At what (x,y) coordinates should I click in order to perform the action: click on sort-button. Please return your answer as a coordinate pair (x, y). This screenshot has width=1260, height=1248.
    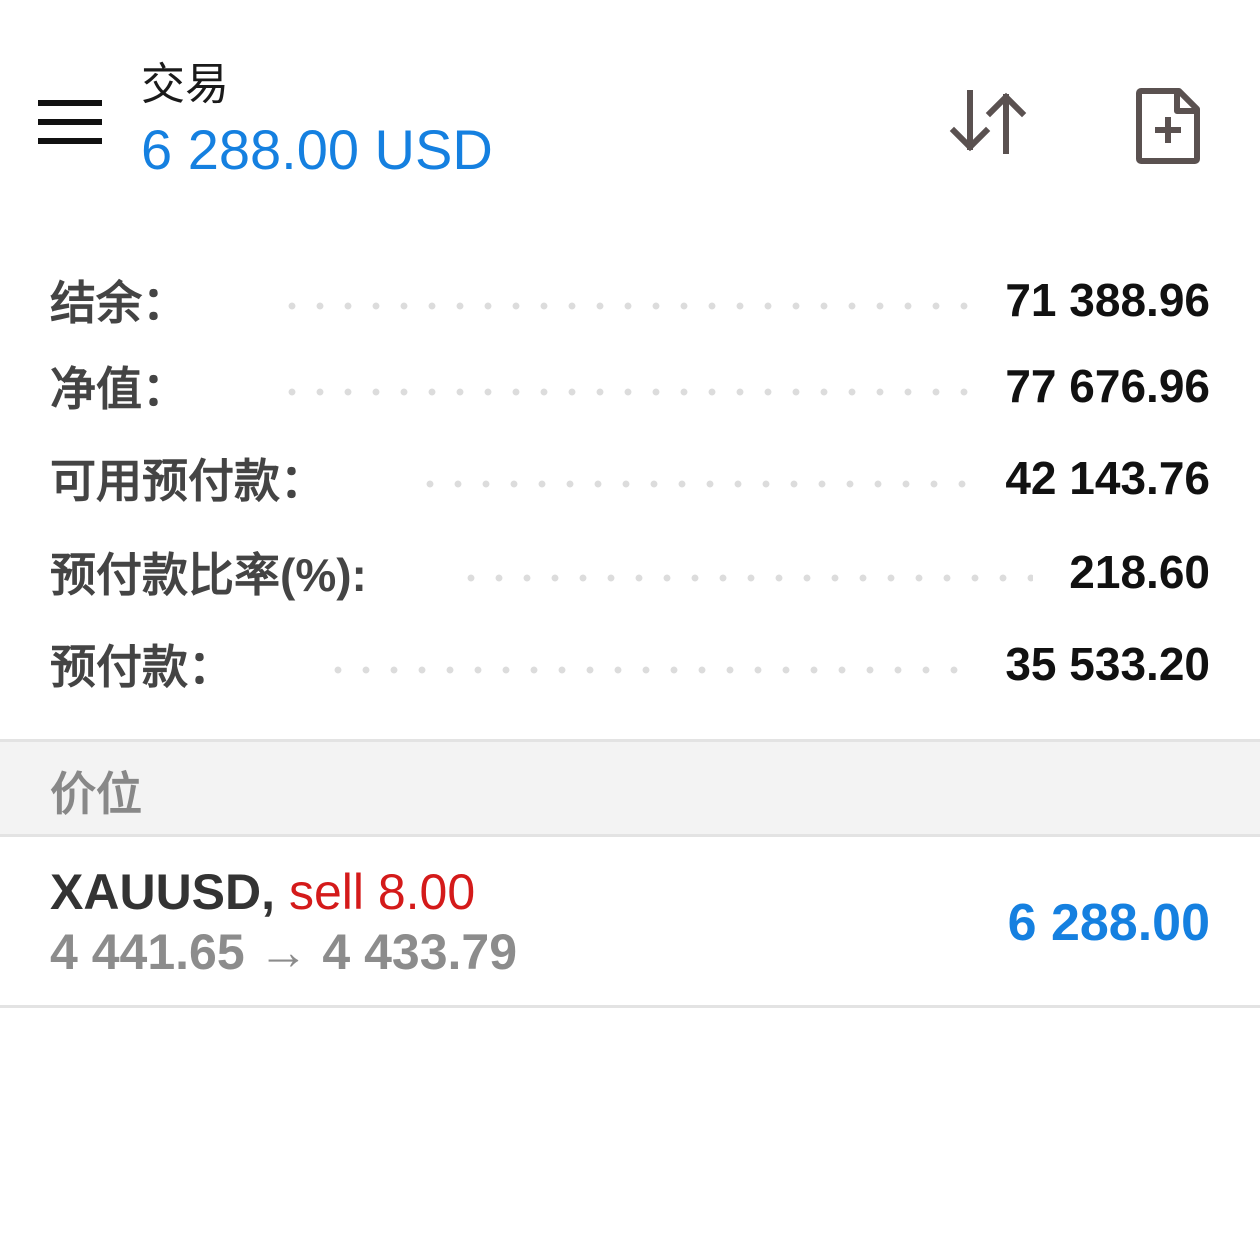
    Looking at the image, I should click on (988, 122).